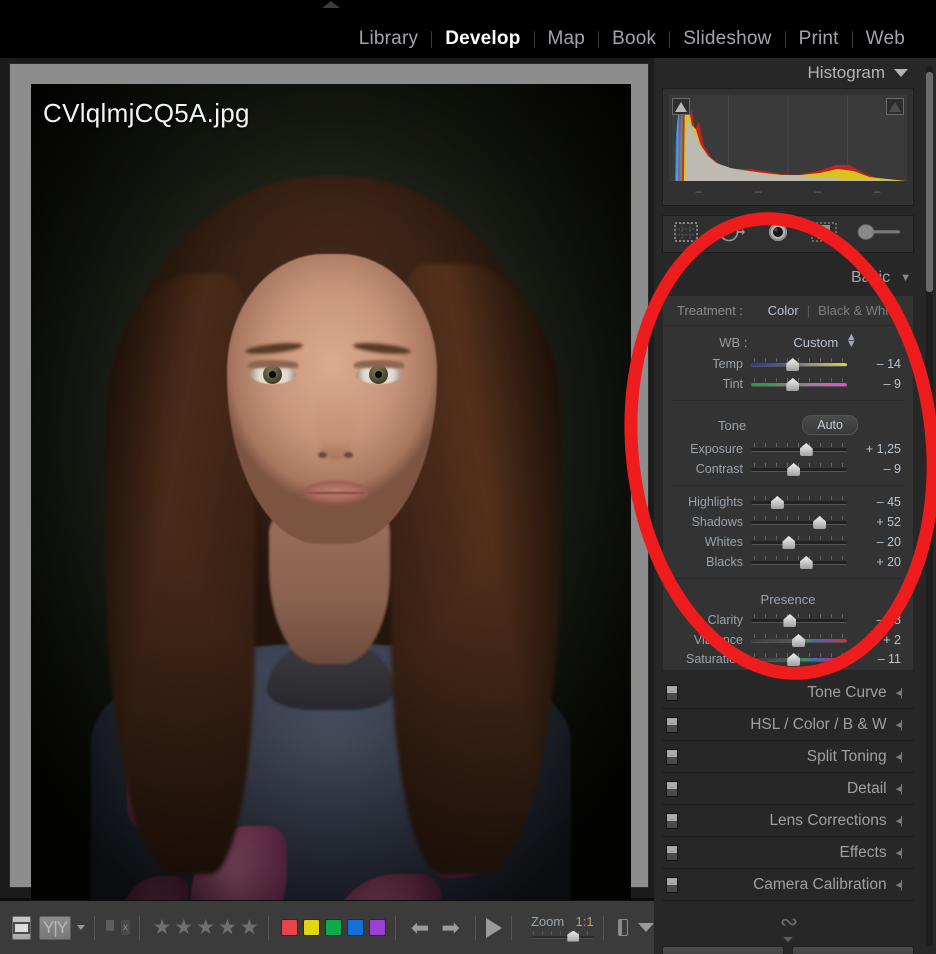  Describe the element at coordinates (929, 182) in the screenshot. I see `scrollbar-thumb` at that location.